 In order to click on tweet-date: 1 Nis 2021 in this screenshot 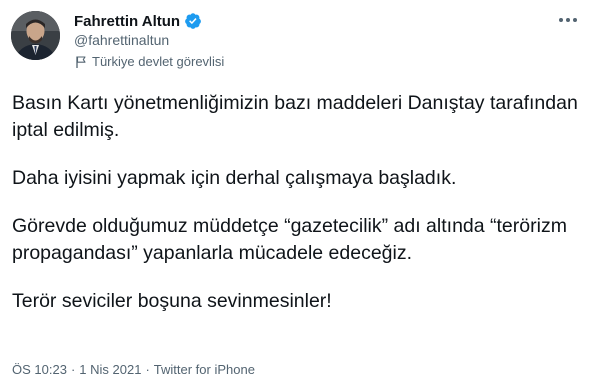, I will do `click(110, 369)`.